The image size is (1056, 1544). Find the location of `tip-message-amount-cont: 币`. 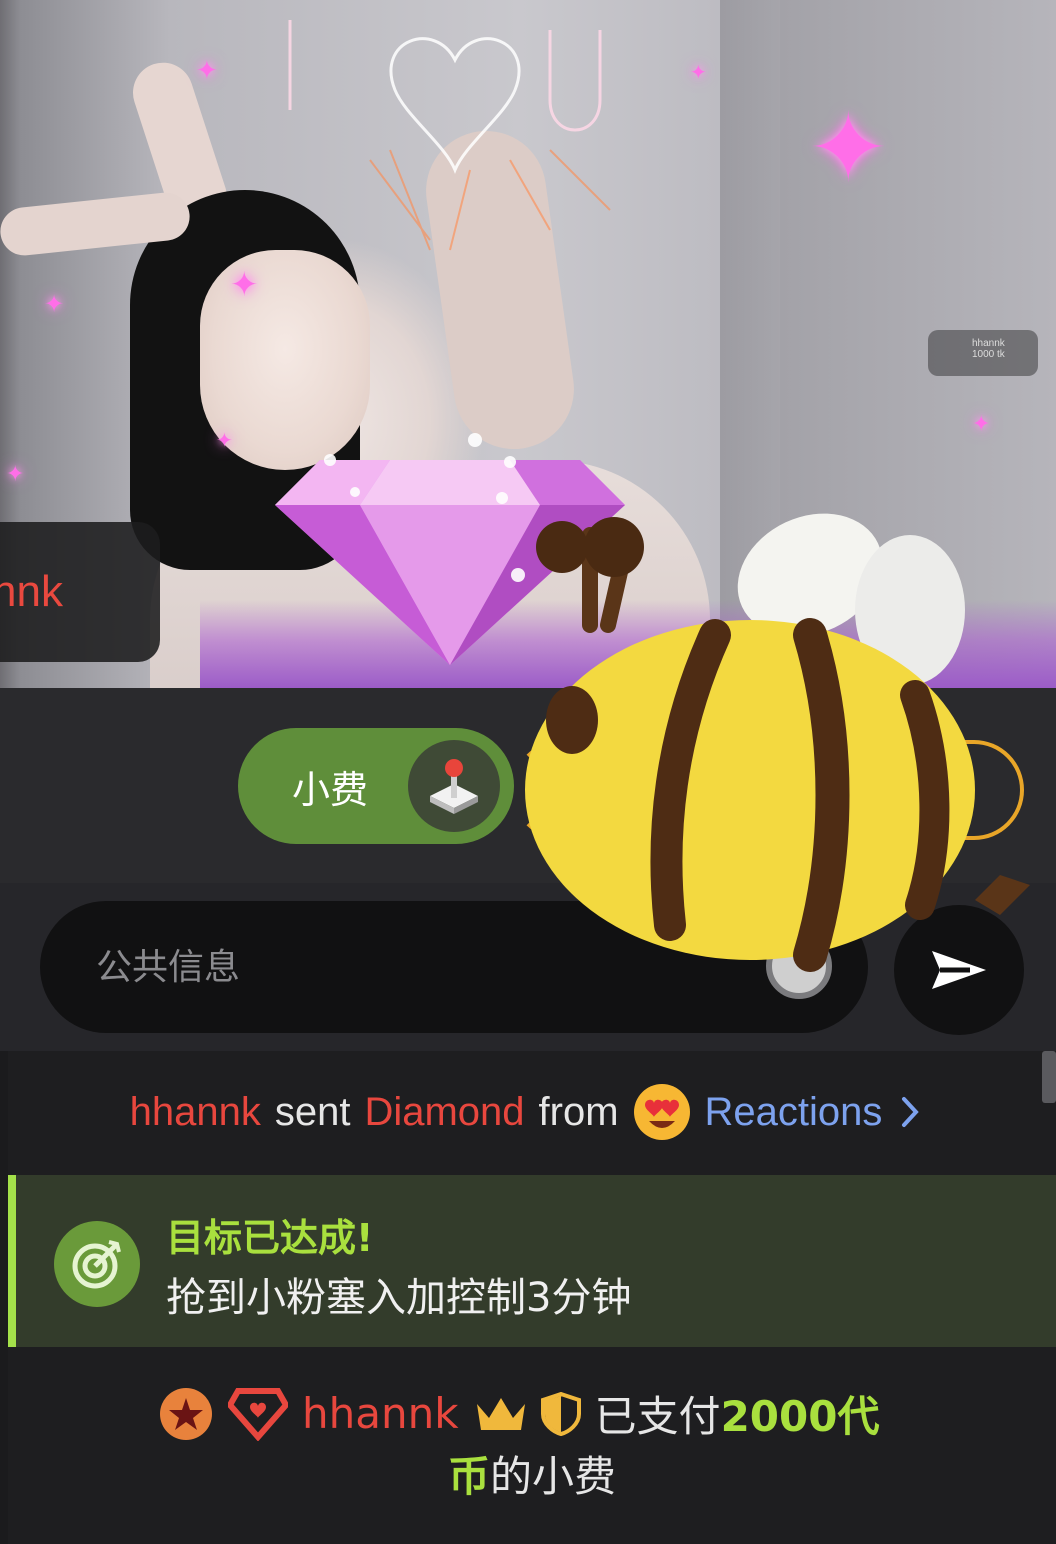

tip-message-amount-cont: 币 is located at coordinates (468, 1476).